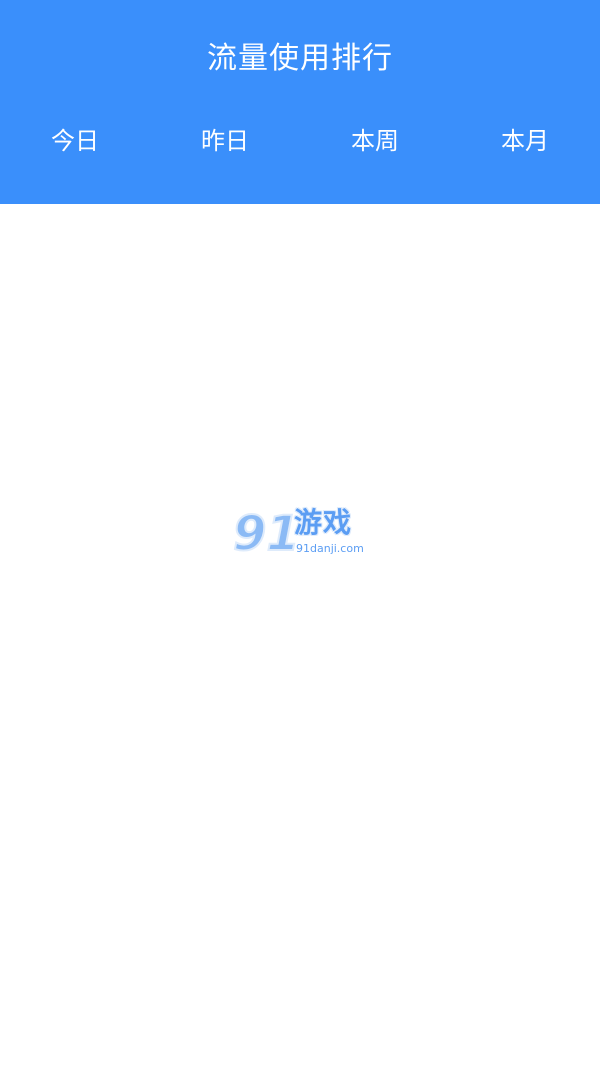 The image size is (600, 1067). I want to click on tab-yesterday: 昨日, so click(225, 141).